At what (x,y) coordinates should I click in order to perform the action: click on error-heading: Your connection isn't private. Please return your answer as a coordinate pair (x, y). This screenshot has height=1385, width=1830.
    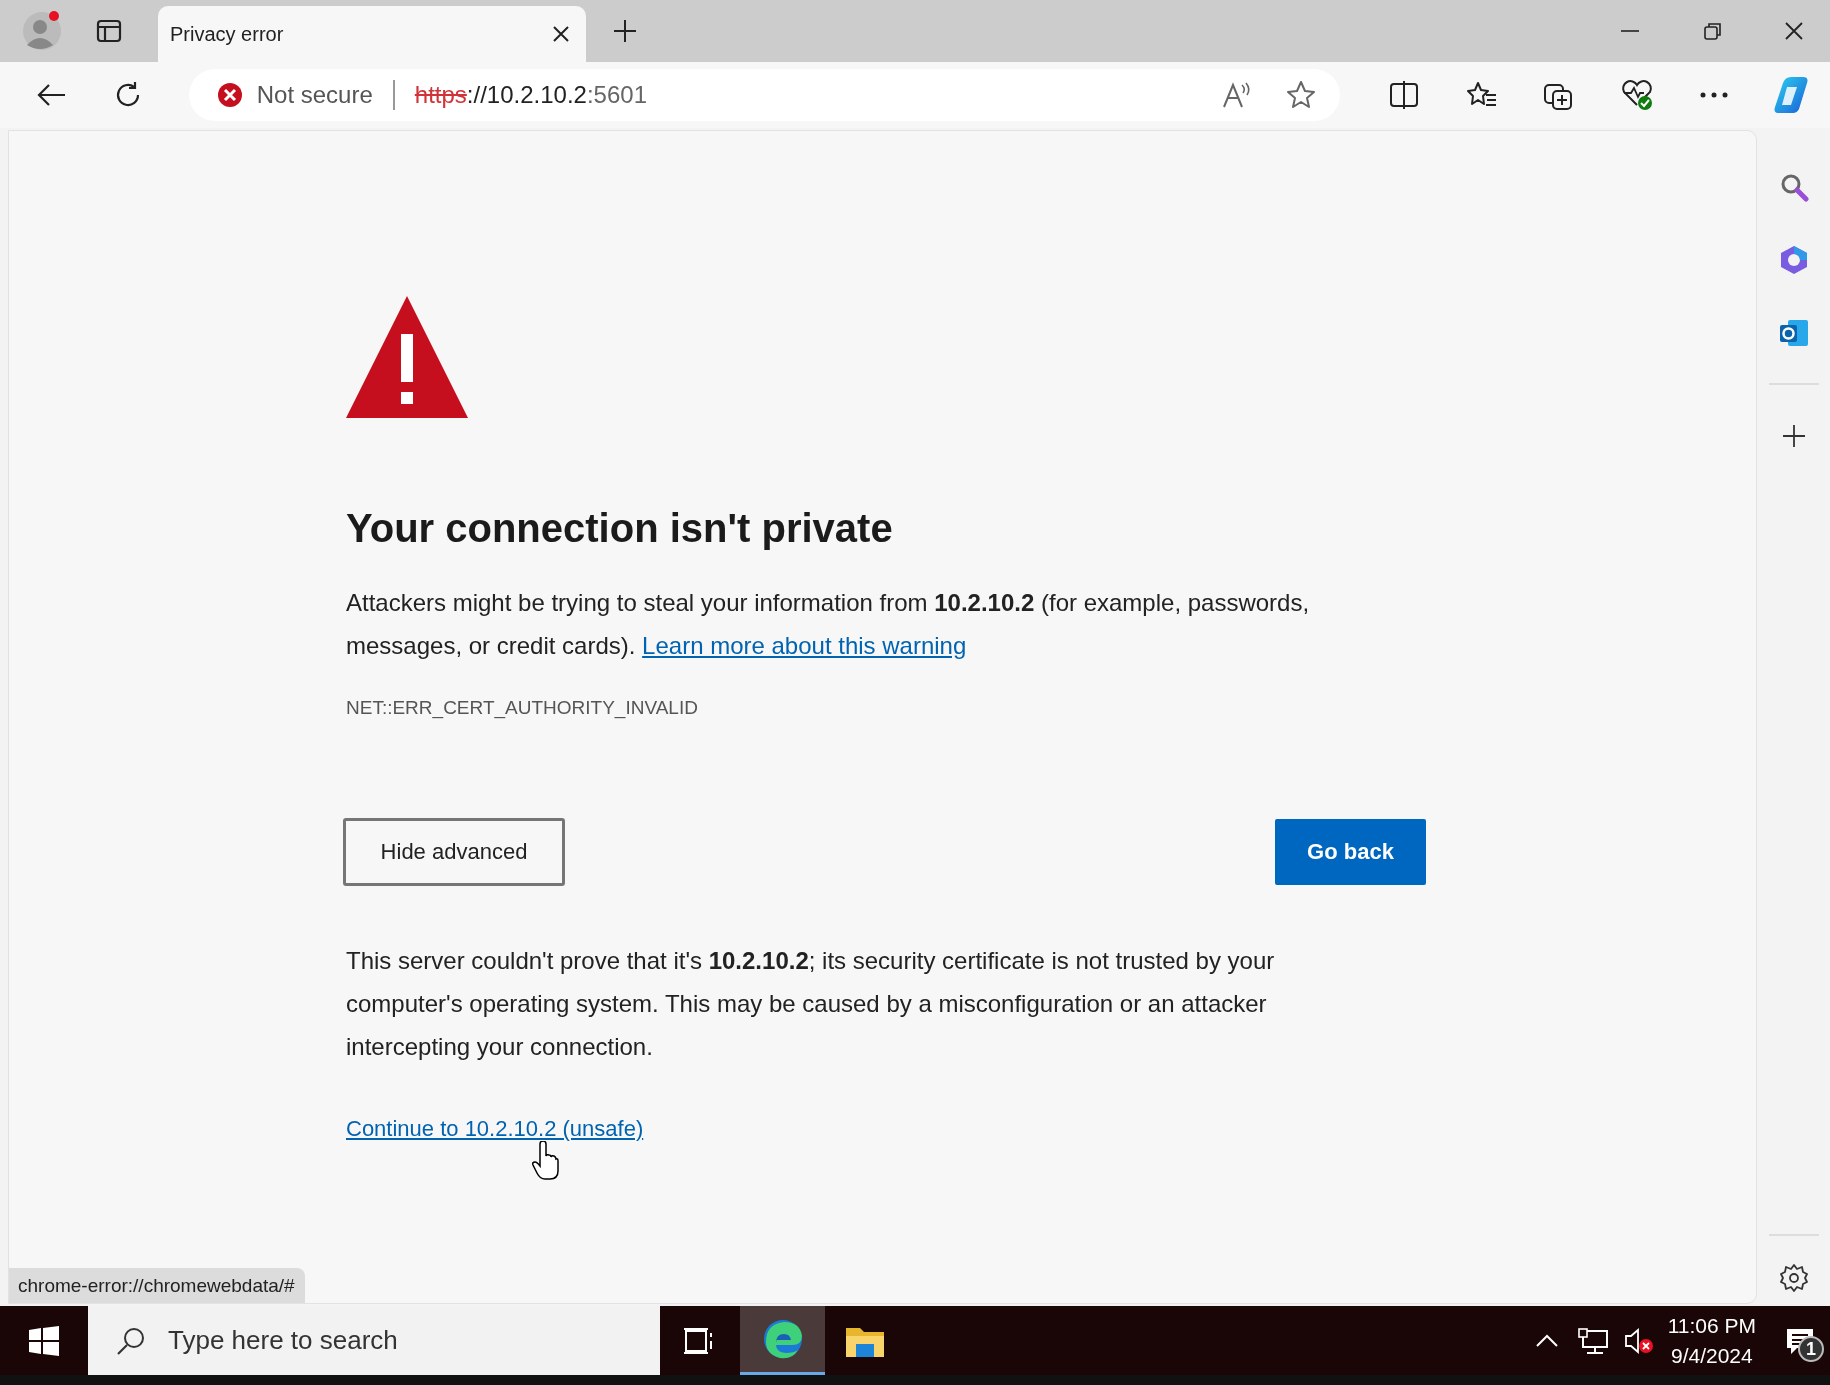
    Looking at the image, I should click on (620, 528).